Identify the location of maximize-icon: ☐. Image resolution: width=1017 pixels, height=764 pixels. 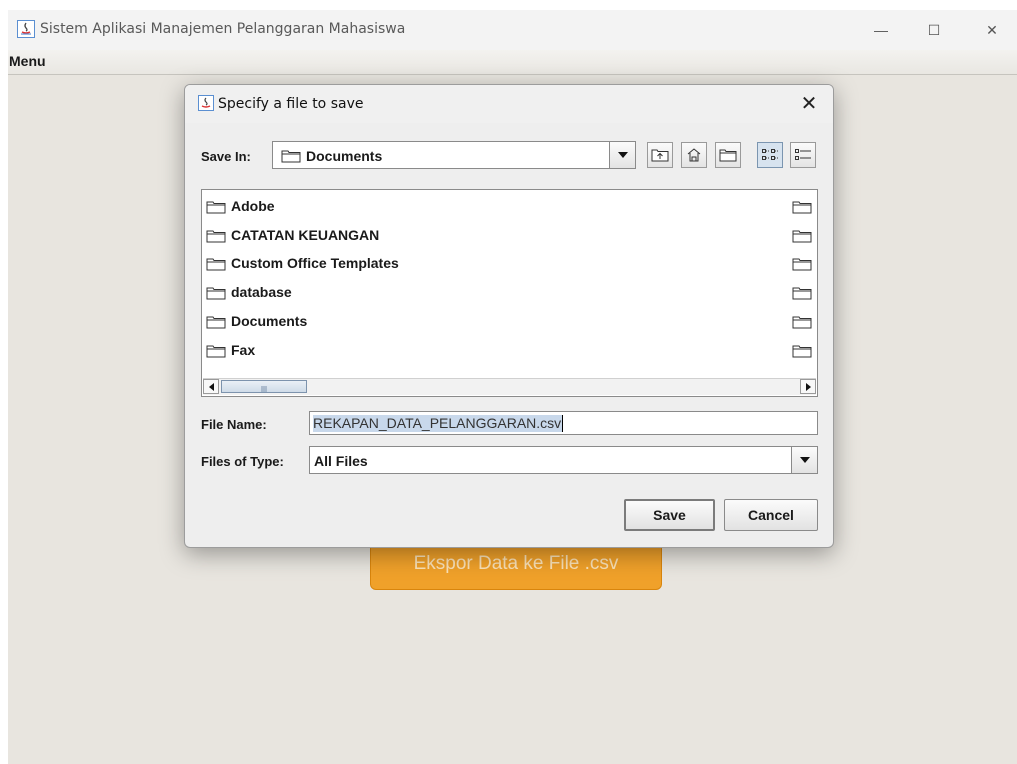
(934, 29).